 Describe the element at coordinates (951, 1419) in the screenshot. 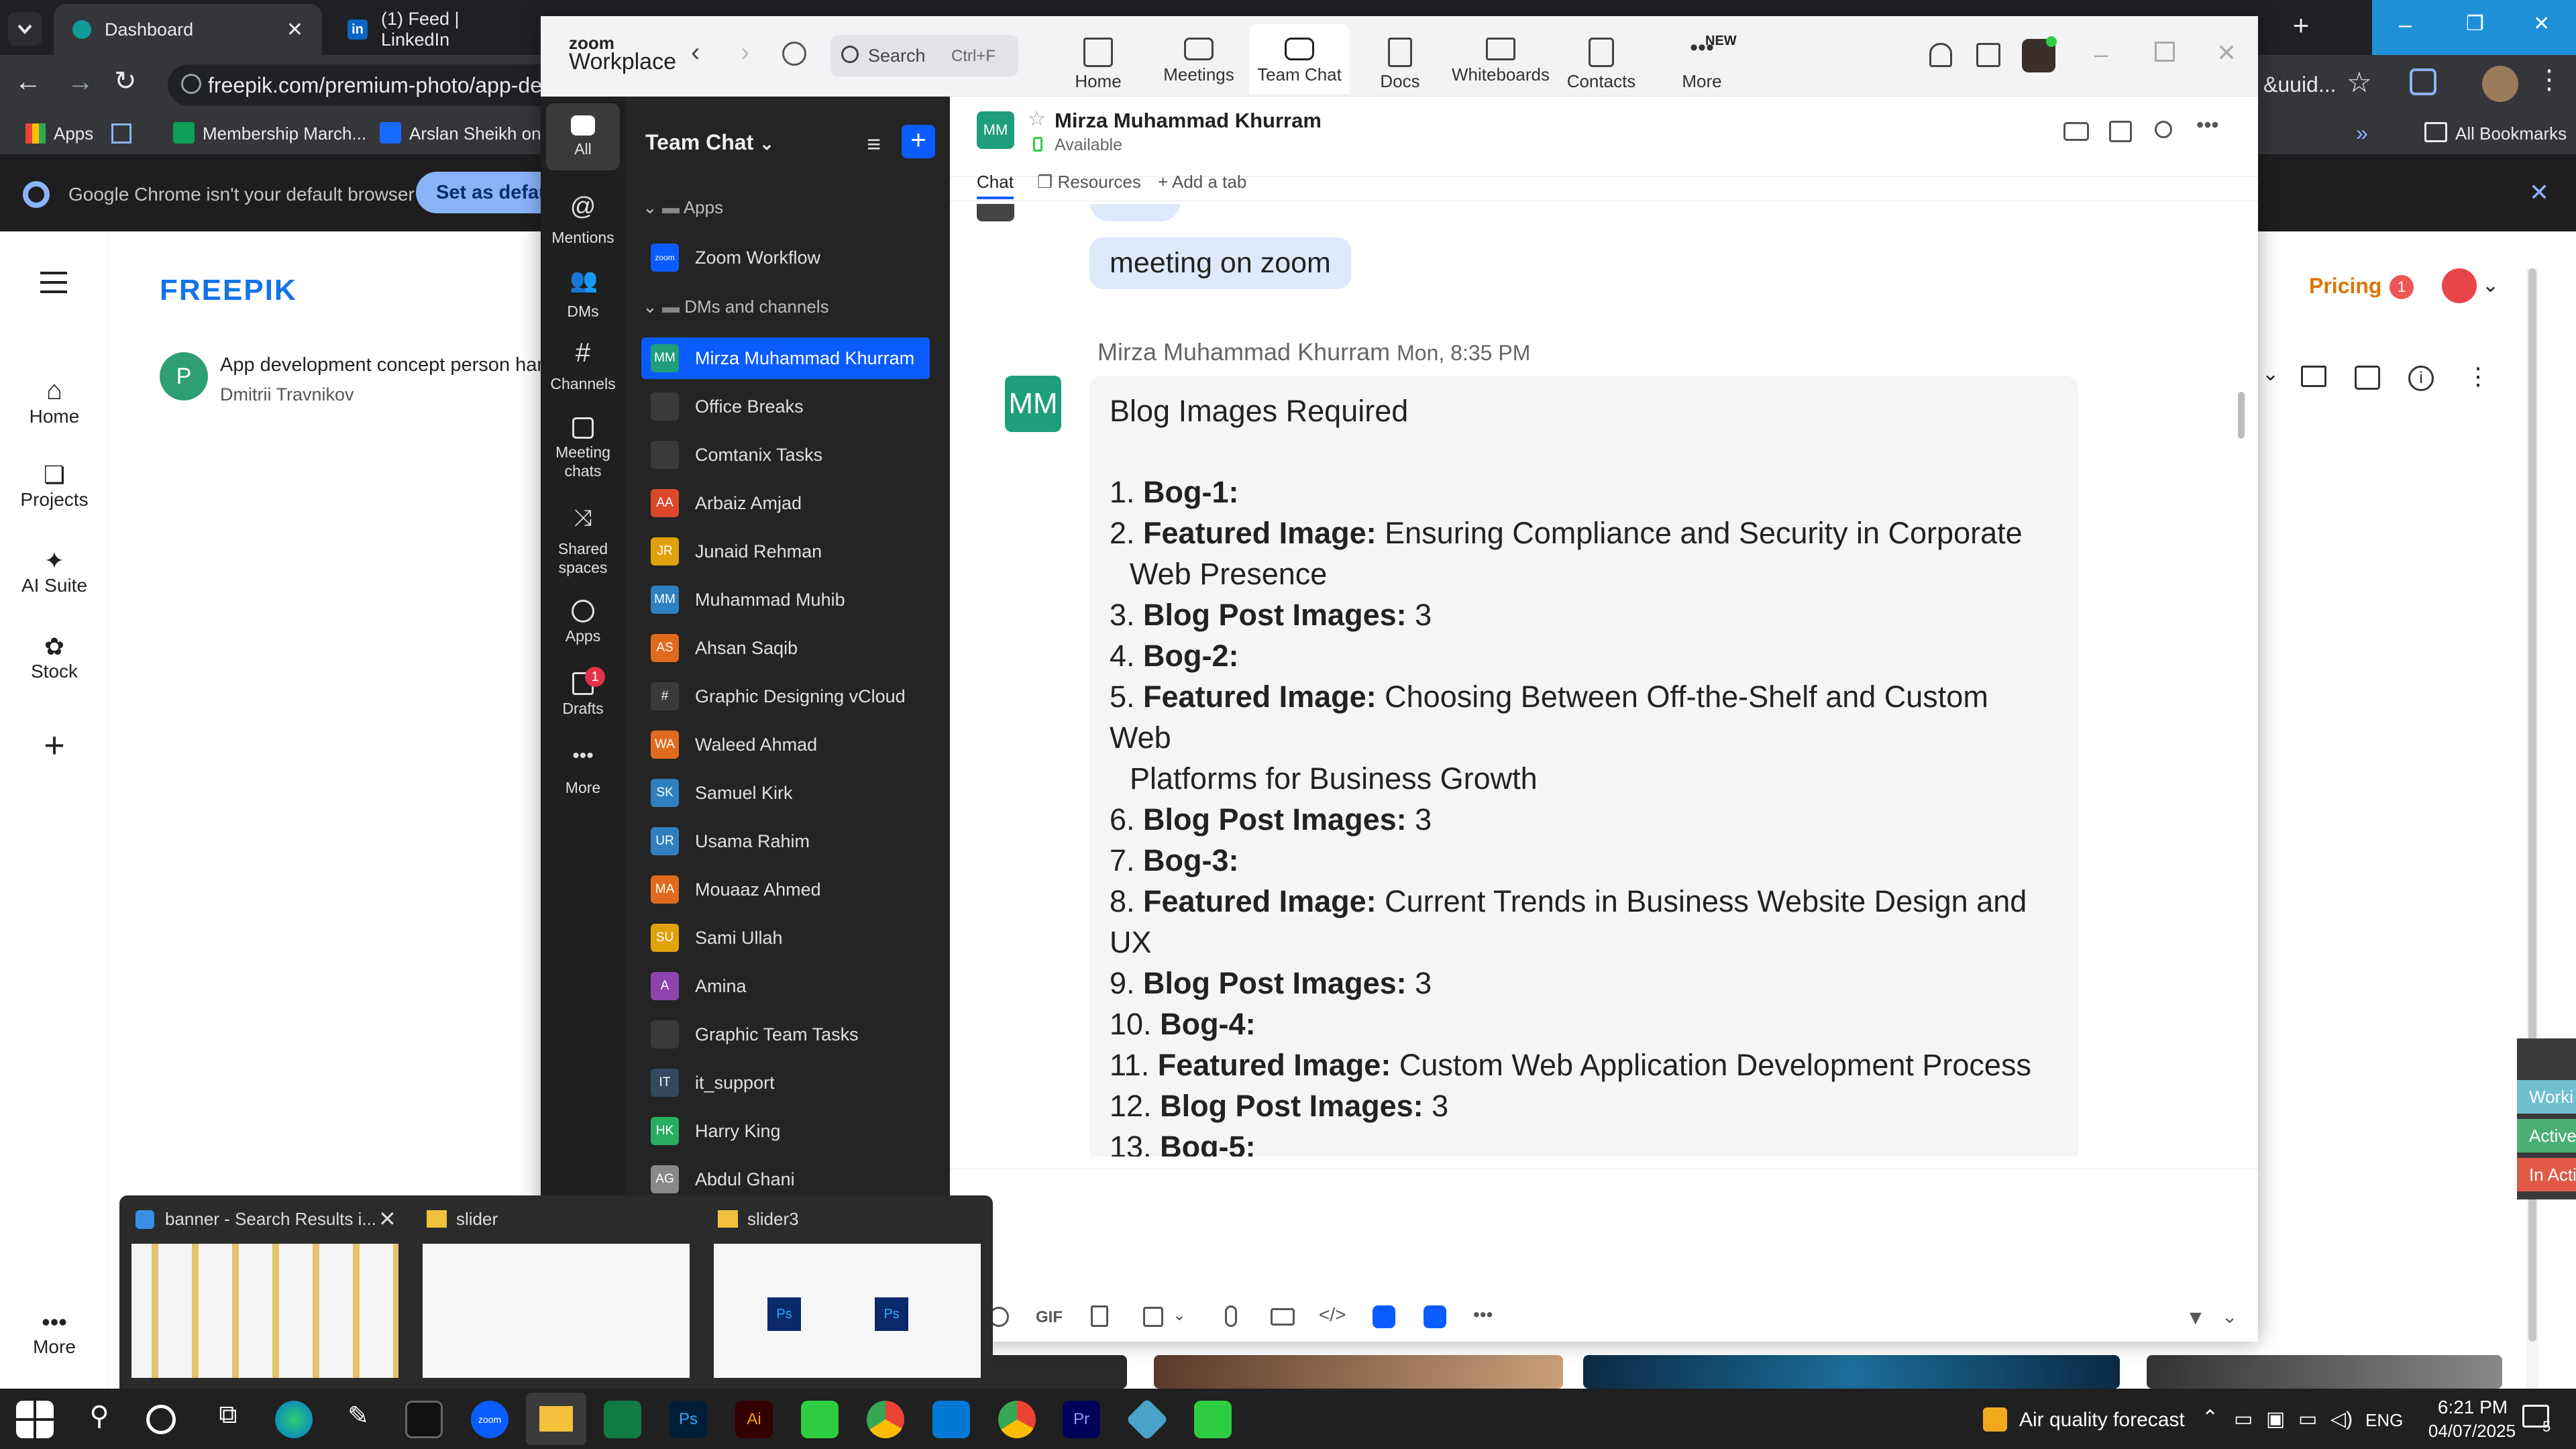

I see `vscode-icon` at that location.